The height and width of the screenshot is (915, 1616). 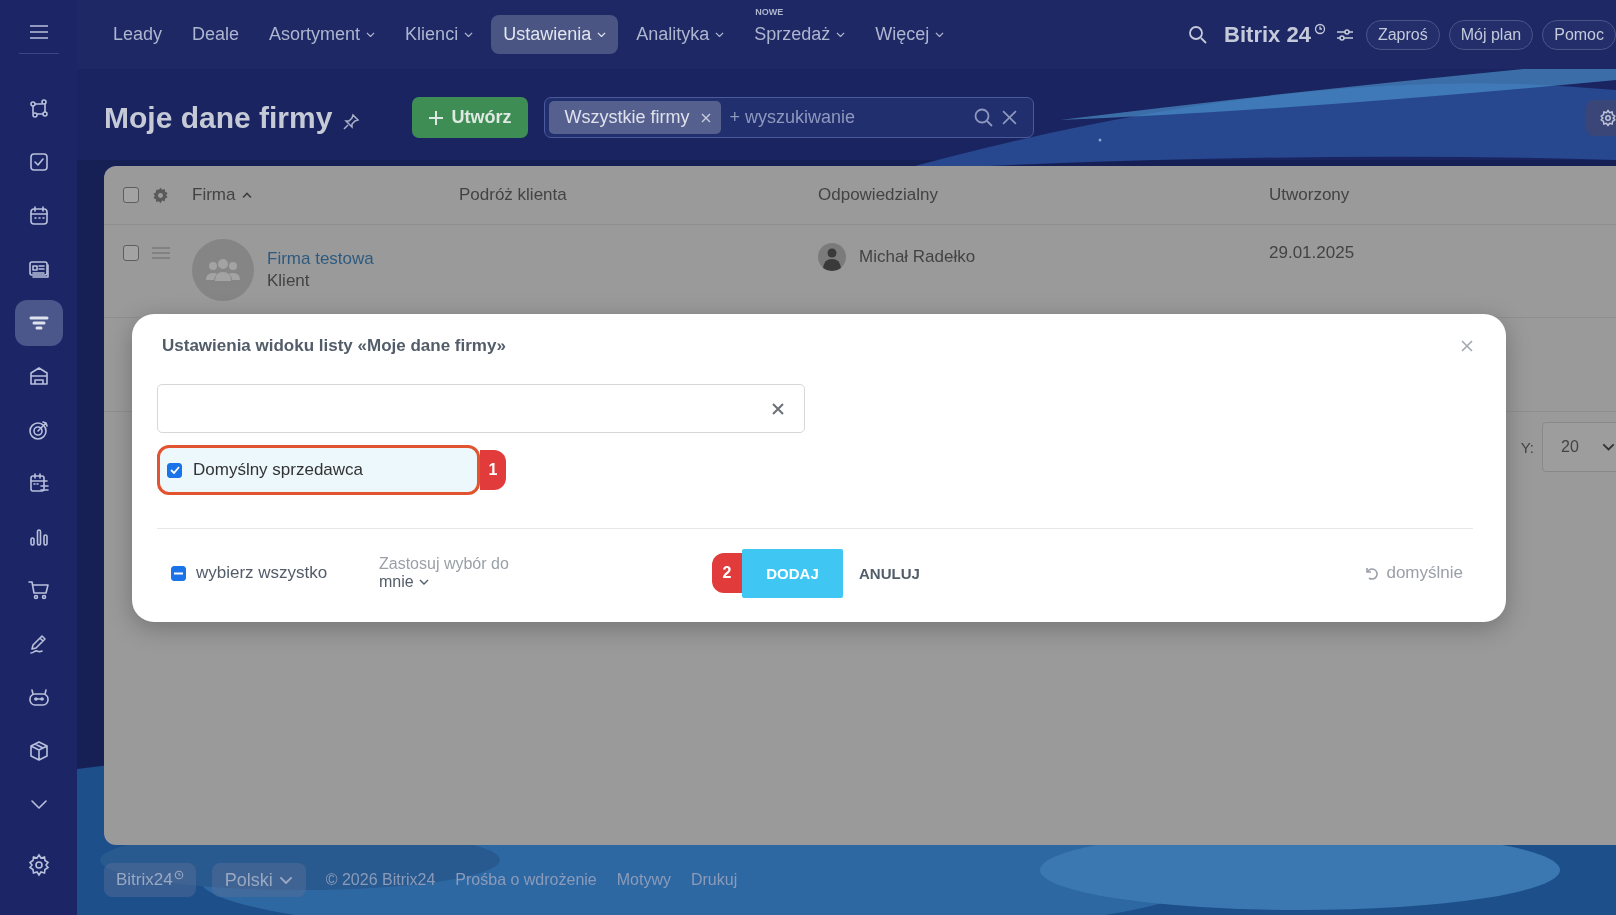 I want to click on company-type: Klient, so click(x=289, y=281).